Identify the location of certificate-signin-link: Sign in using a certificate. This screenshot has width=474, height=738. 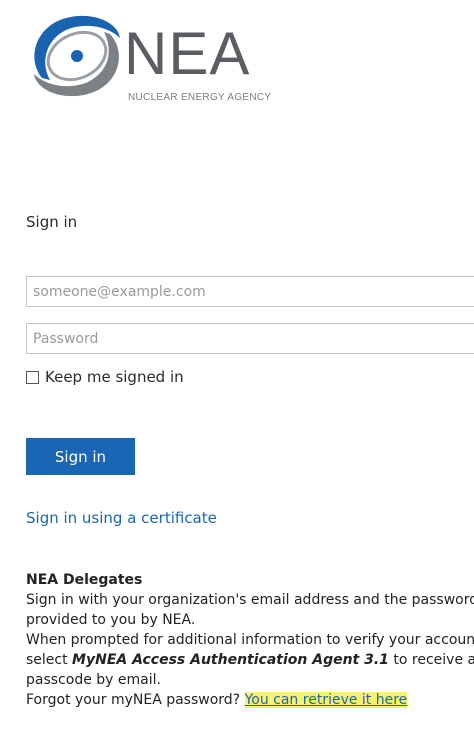
(121, 518).